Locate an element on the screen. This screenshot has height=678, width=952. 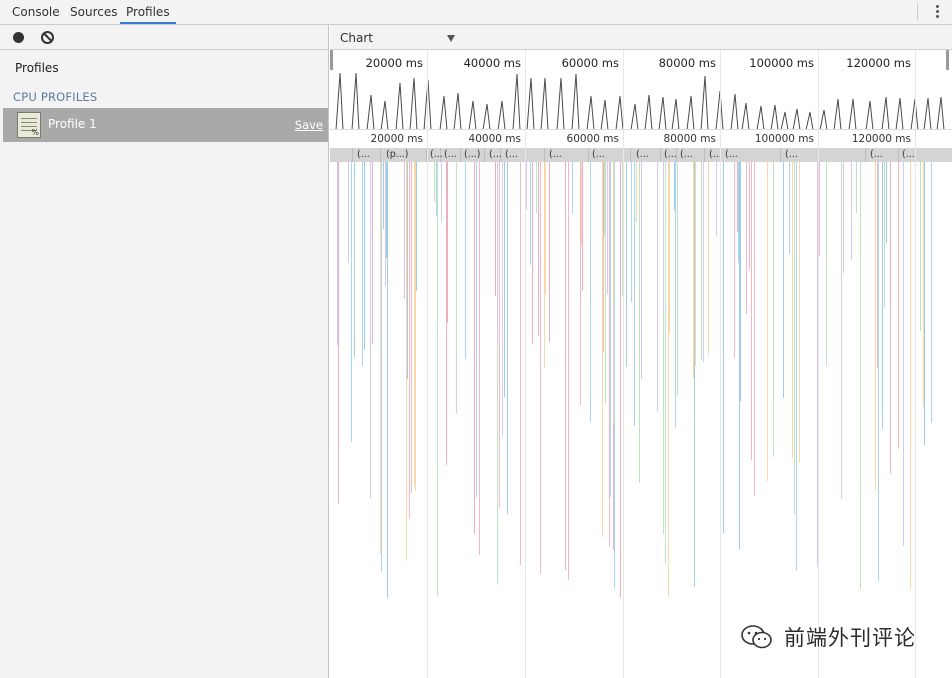
flame-frame-label: (...) is located at coordinates (472, 155).